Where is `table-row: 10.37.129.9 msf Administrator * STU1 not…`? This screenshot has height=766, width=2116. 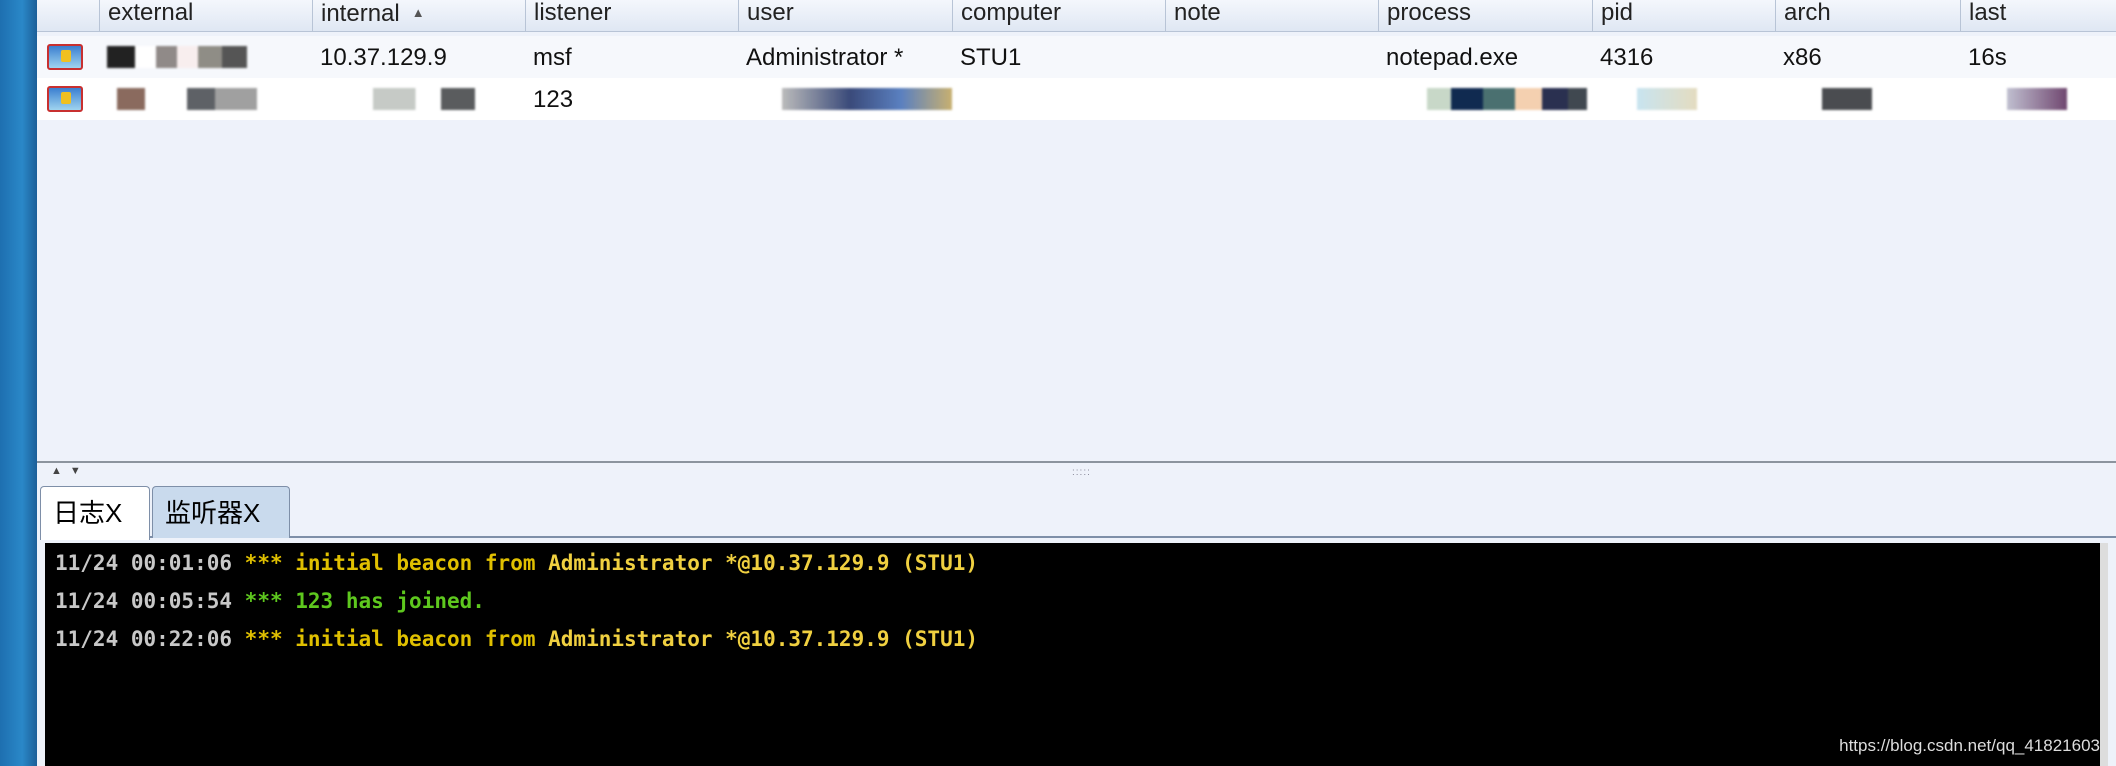 table-row: 10.37.129.9 msf Administrator * STU1 not… is located at coordinates (1076, 57).